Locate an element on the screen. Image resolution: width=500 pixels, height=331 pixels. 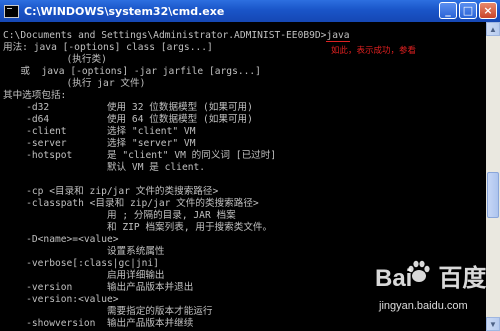
console-line: -d64 使用 64 位数据模型 (如果可用) is located at coordinates (128, 119).